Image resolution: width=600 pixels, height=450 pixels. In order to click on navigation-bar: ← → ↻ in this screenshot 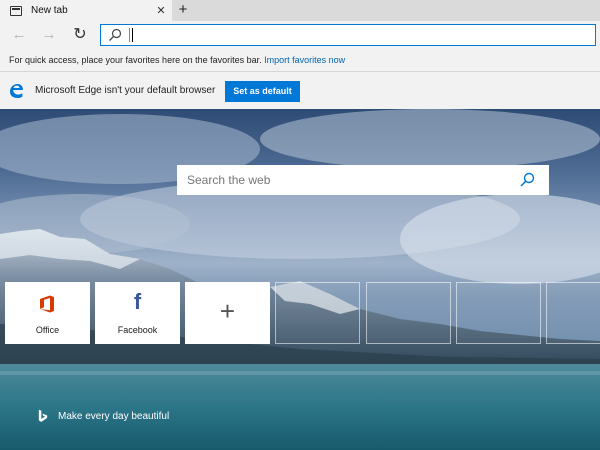, I will do `click(300, 35)`.